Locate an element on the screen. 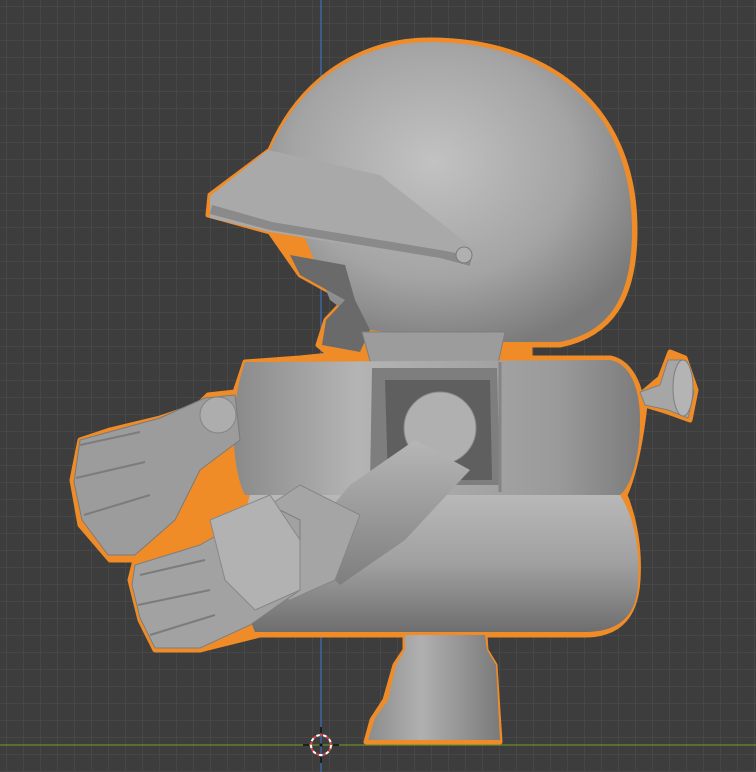 This screenshot has height=772, width=756. visor-bolt is located at coordinates (464, 255).